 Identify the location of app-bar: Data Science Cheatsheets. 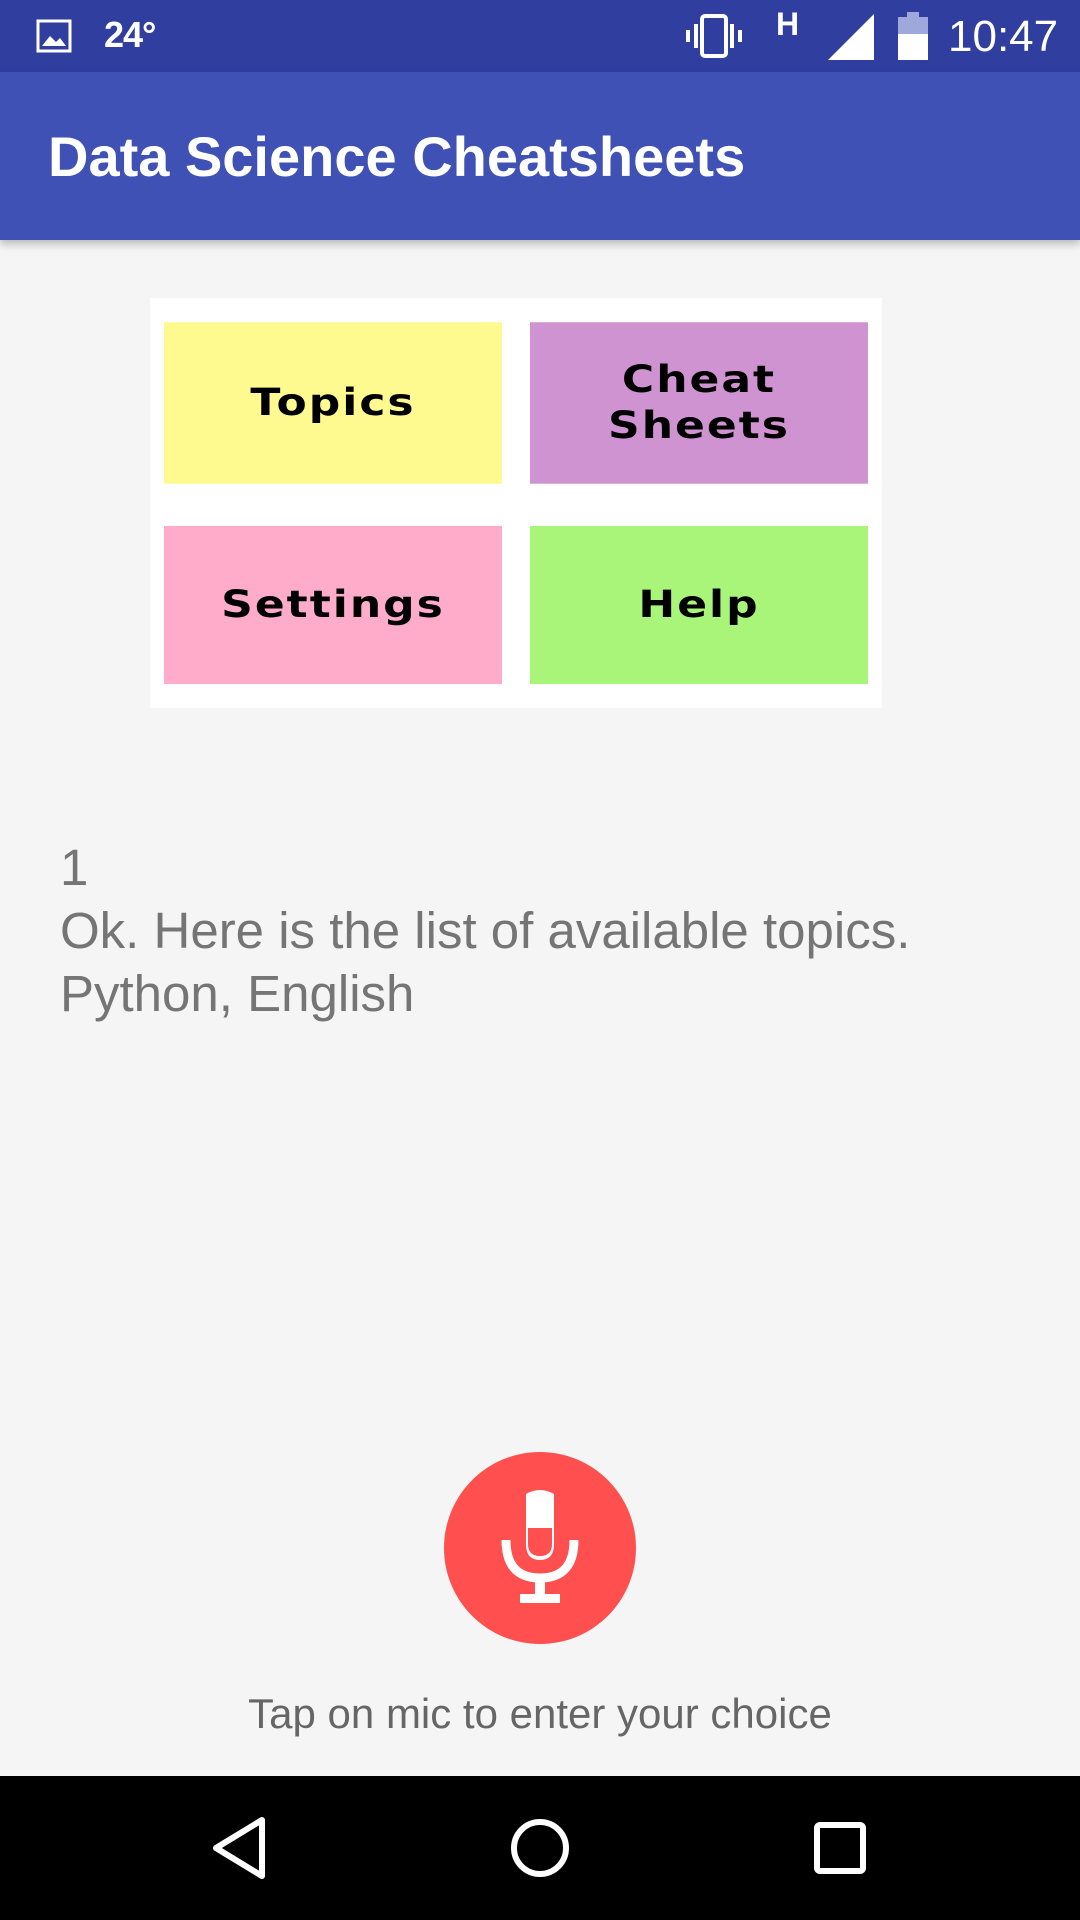
(540, 156).